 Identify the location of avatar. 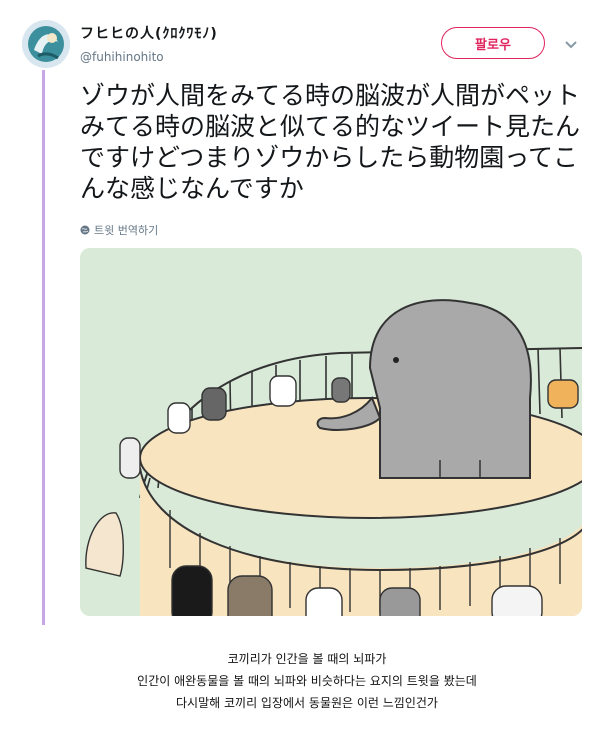
(46, 44).